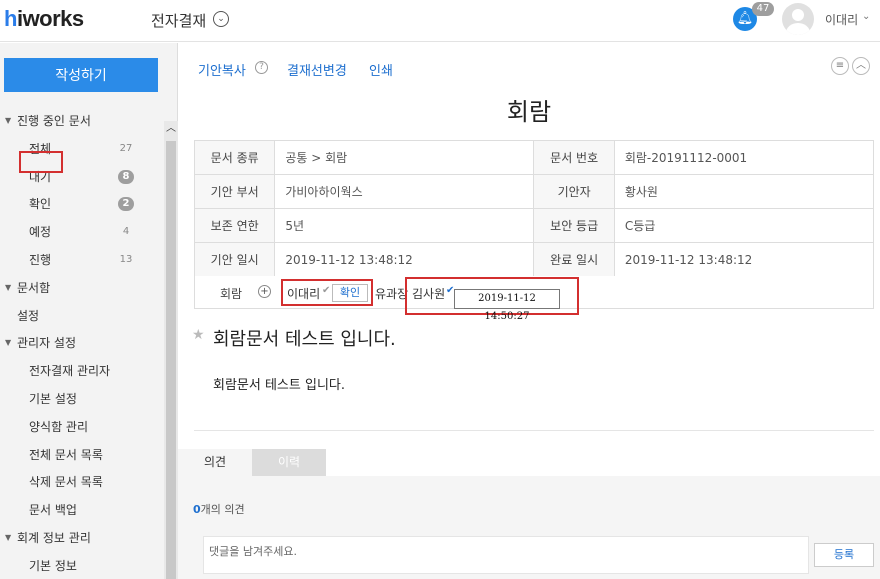  Describe the element at coordinates (279, 385) in the screenshot. I see `document-body: 회람문서 테스트 입니다.` at that location.